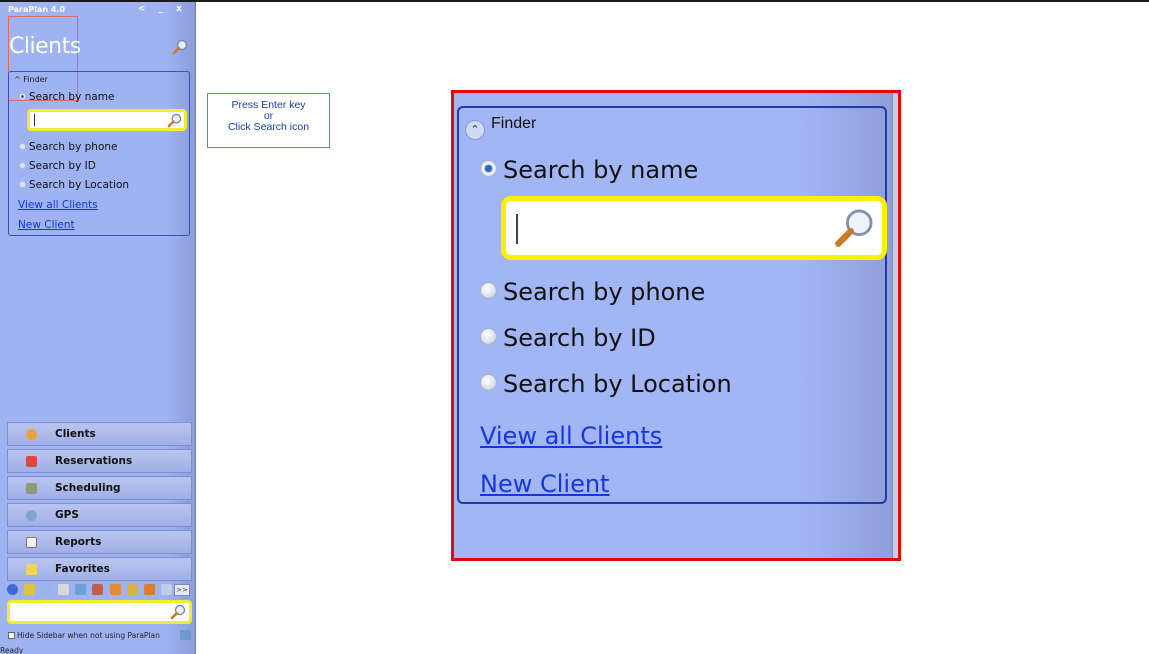 Image resolution: width=1149 pixels, height=654 pixels. Describe the element at coordinates (99, 434) in the screenshot. I see `nav-clients: Clients` at that location.